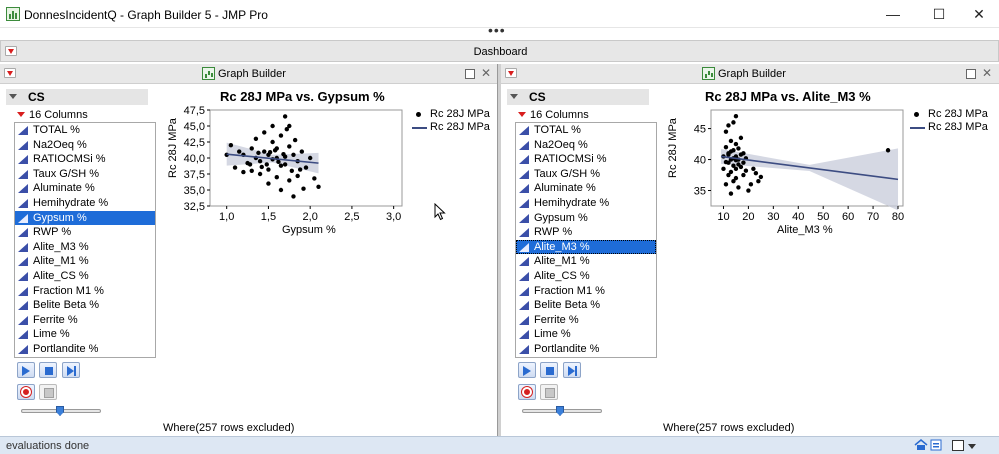 The width and height of the screenshot is (999, 454). I want to click on slider-thumb, so click(60, 411).